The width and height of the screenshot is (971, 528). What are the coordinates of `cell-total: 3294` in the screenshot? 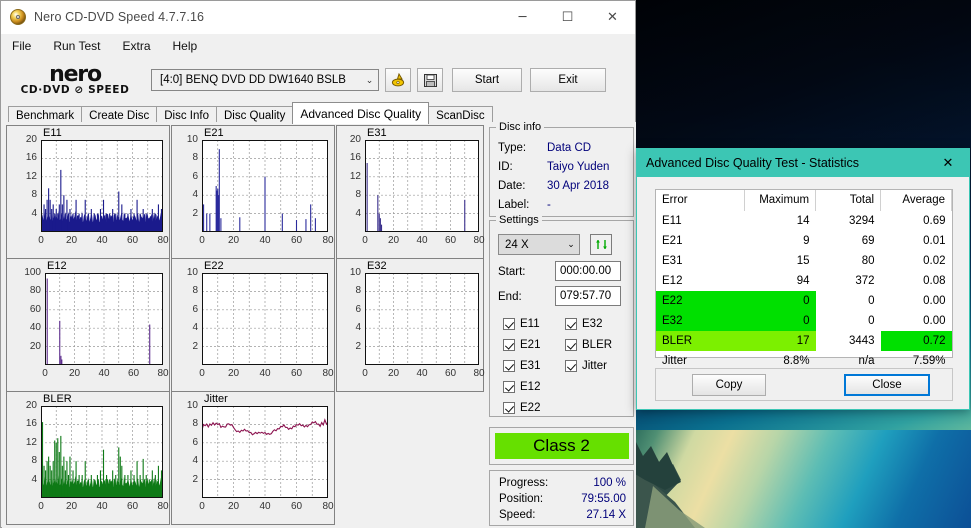 It's located at (861, 221).